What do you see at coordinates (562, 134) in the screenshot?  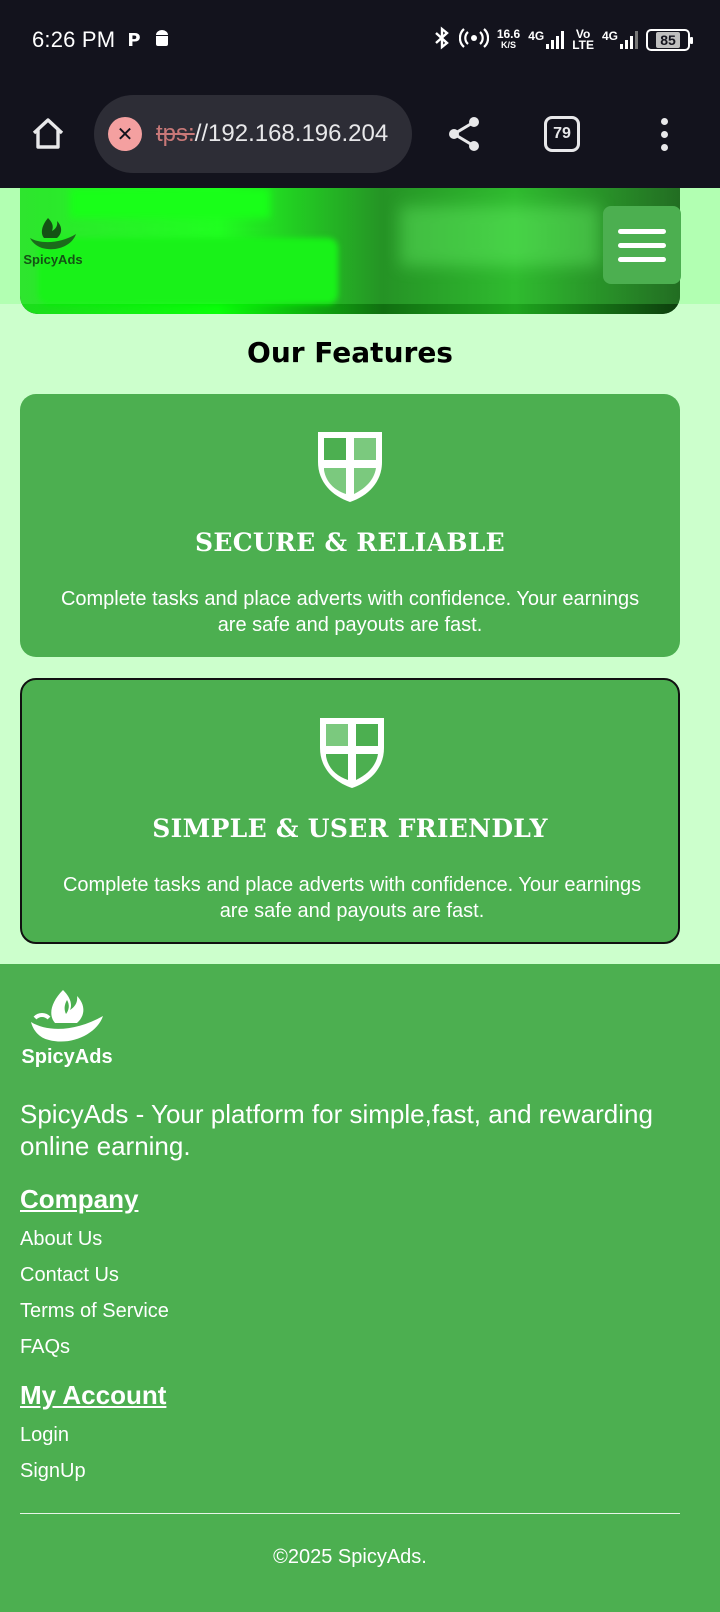 I see `tab-switcher-button: 79` at bounding box center [562, 134].